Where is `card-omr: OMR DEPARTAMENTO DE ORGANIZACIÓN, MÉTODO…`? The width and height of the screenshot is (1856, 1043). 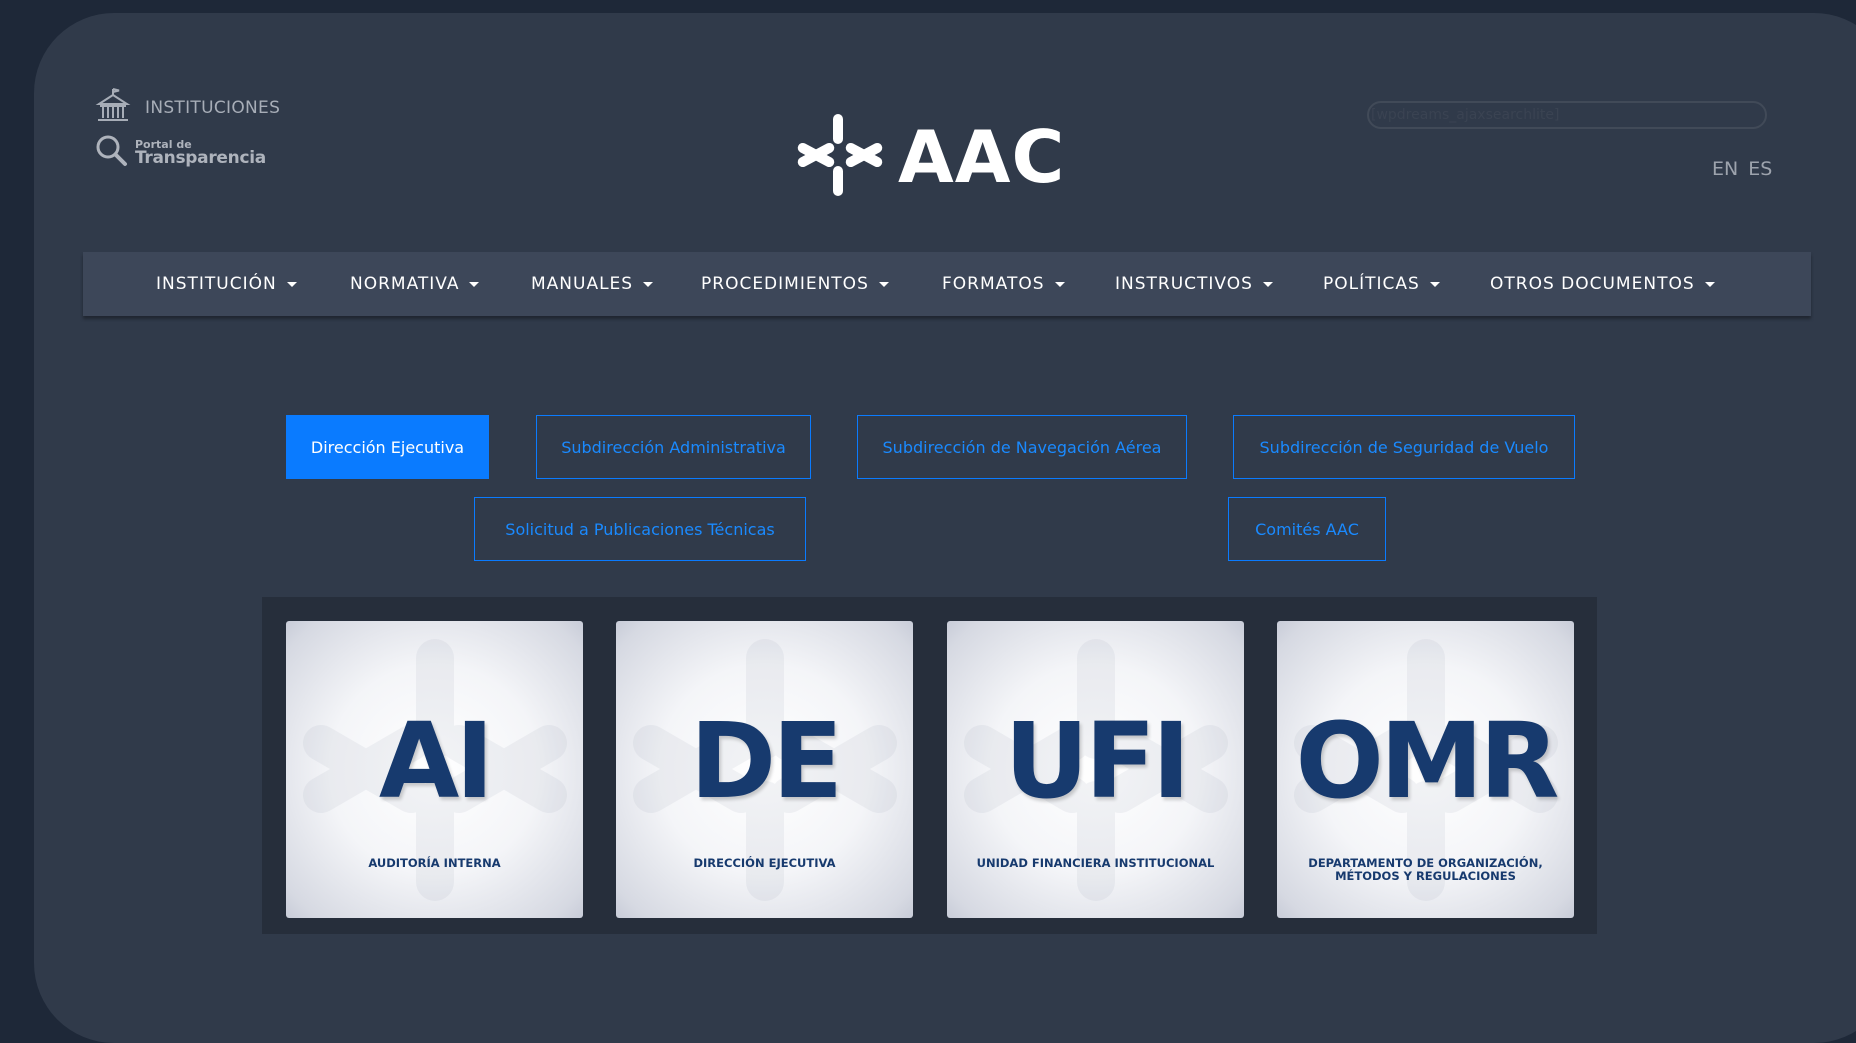
card-omr: OMR DEPARTAMENTO DE ORGANIZACIÓN, MÉTODO… is located at coordinates (1425, 769).